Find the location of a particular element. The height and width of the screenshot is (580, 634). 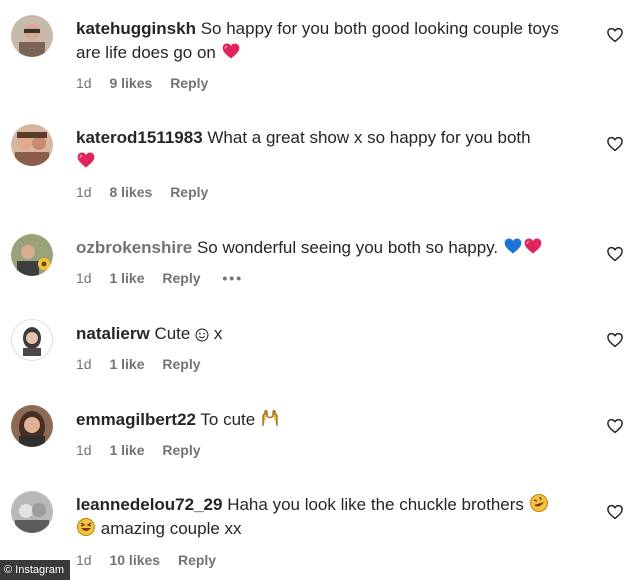

comment-meta: 1d 8 likes Reply is located at coordinates (149, 192).